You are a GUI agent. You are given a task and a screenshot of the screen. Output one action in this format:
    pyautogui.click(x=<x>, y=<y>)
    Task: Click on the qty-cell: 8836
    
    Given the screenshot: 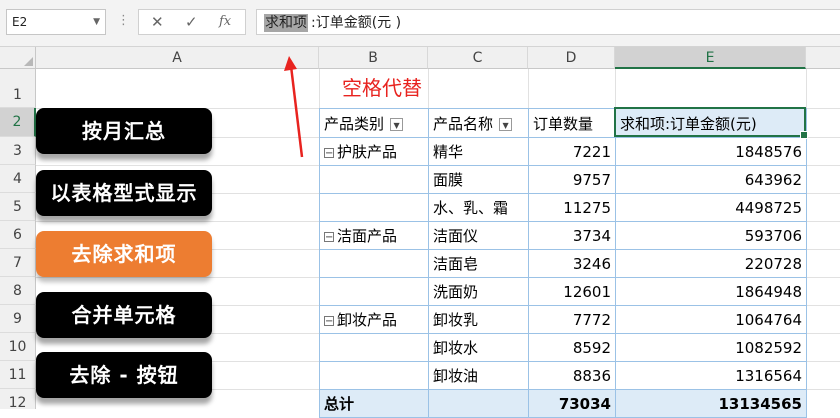 What is the action you would take?
    pyautogui.click(x=572, y=375)
    